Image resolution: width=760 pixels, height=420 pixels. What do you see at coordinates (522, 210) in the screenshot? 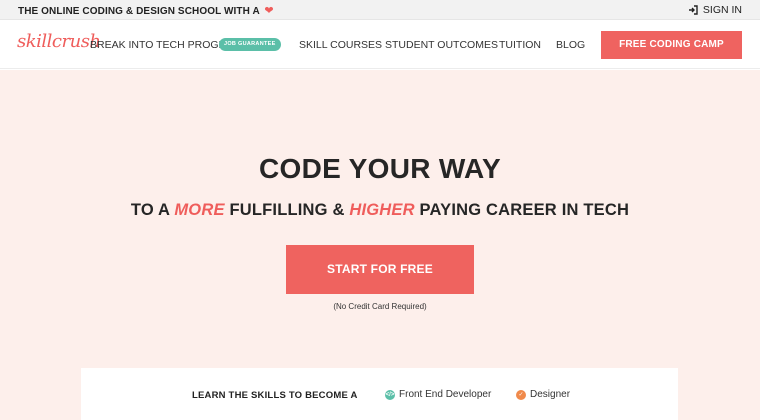
I see `subtitle-part: PAYING CAREER IN TECH` at bounding box center [522, 210].